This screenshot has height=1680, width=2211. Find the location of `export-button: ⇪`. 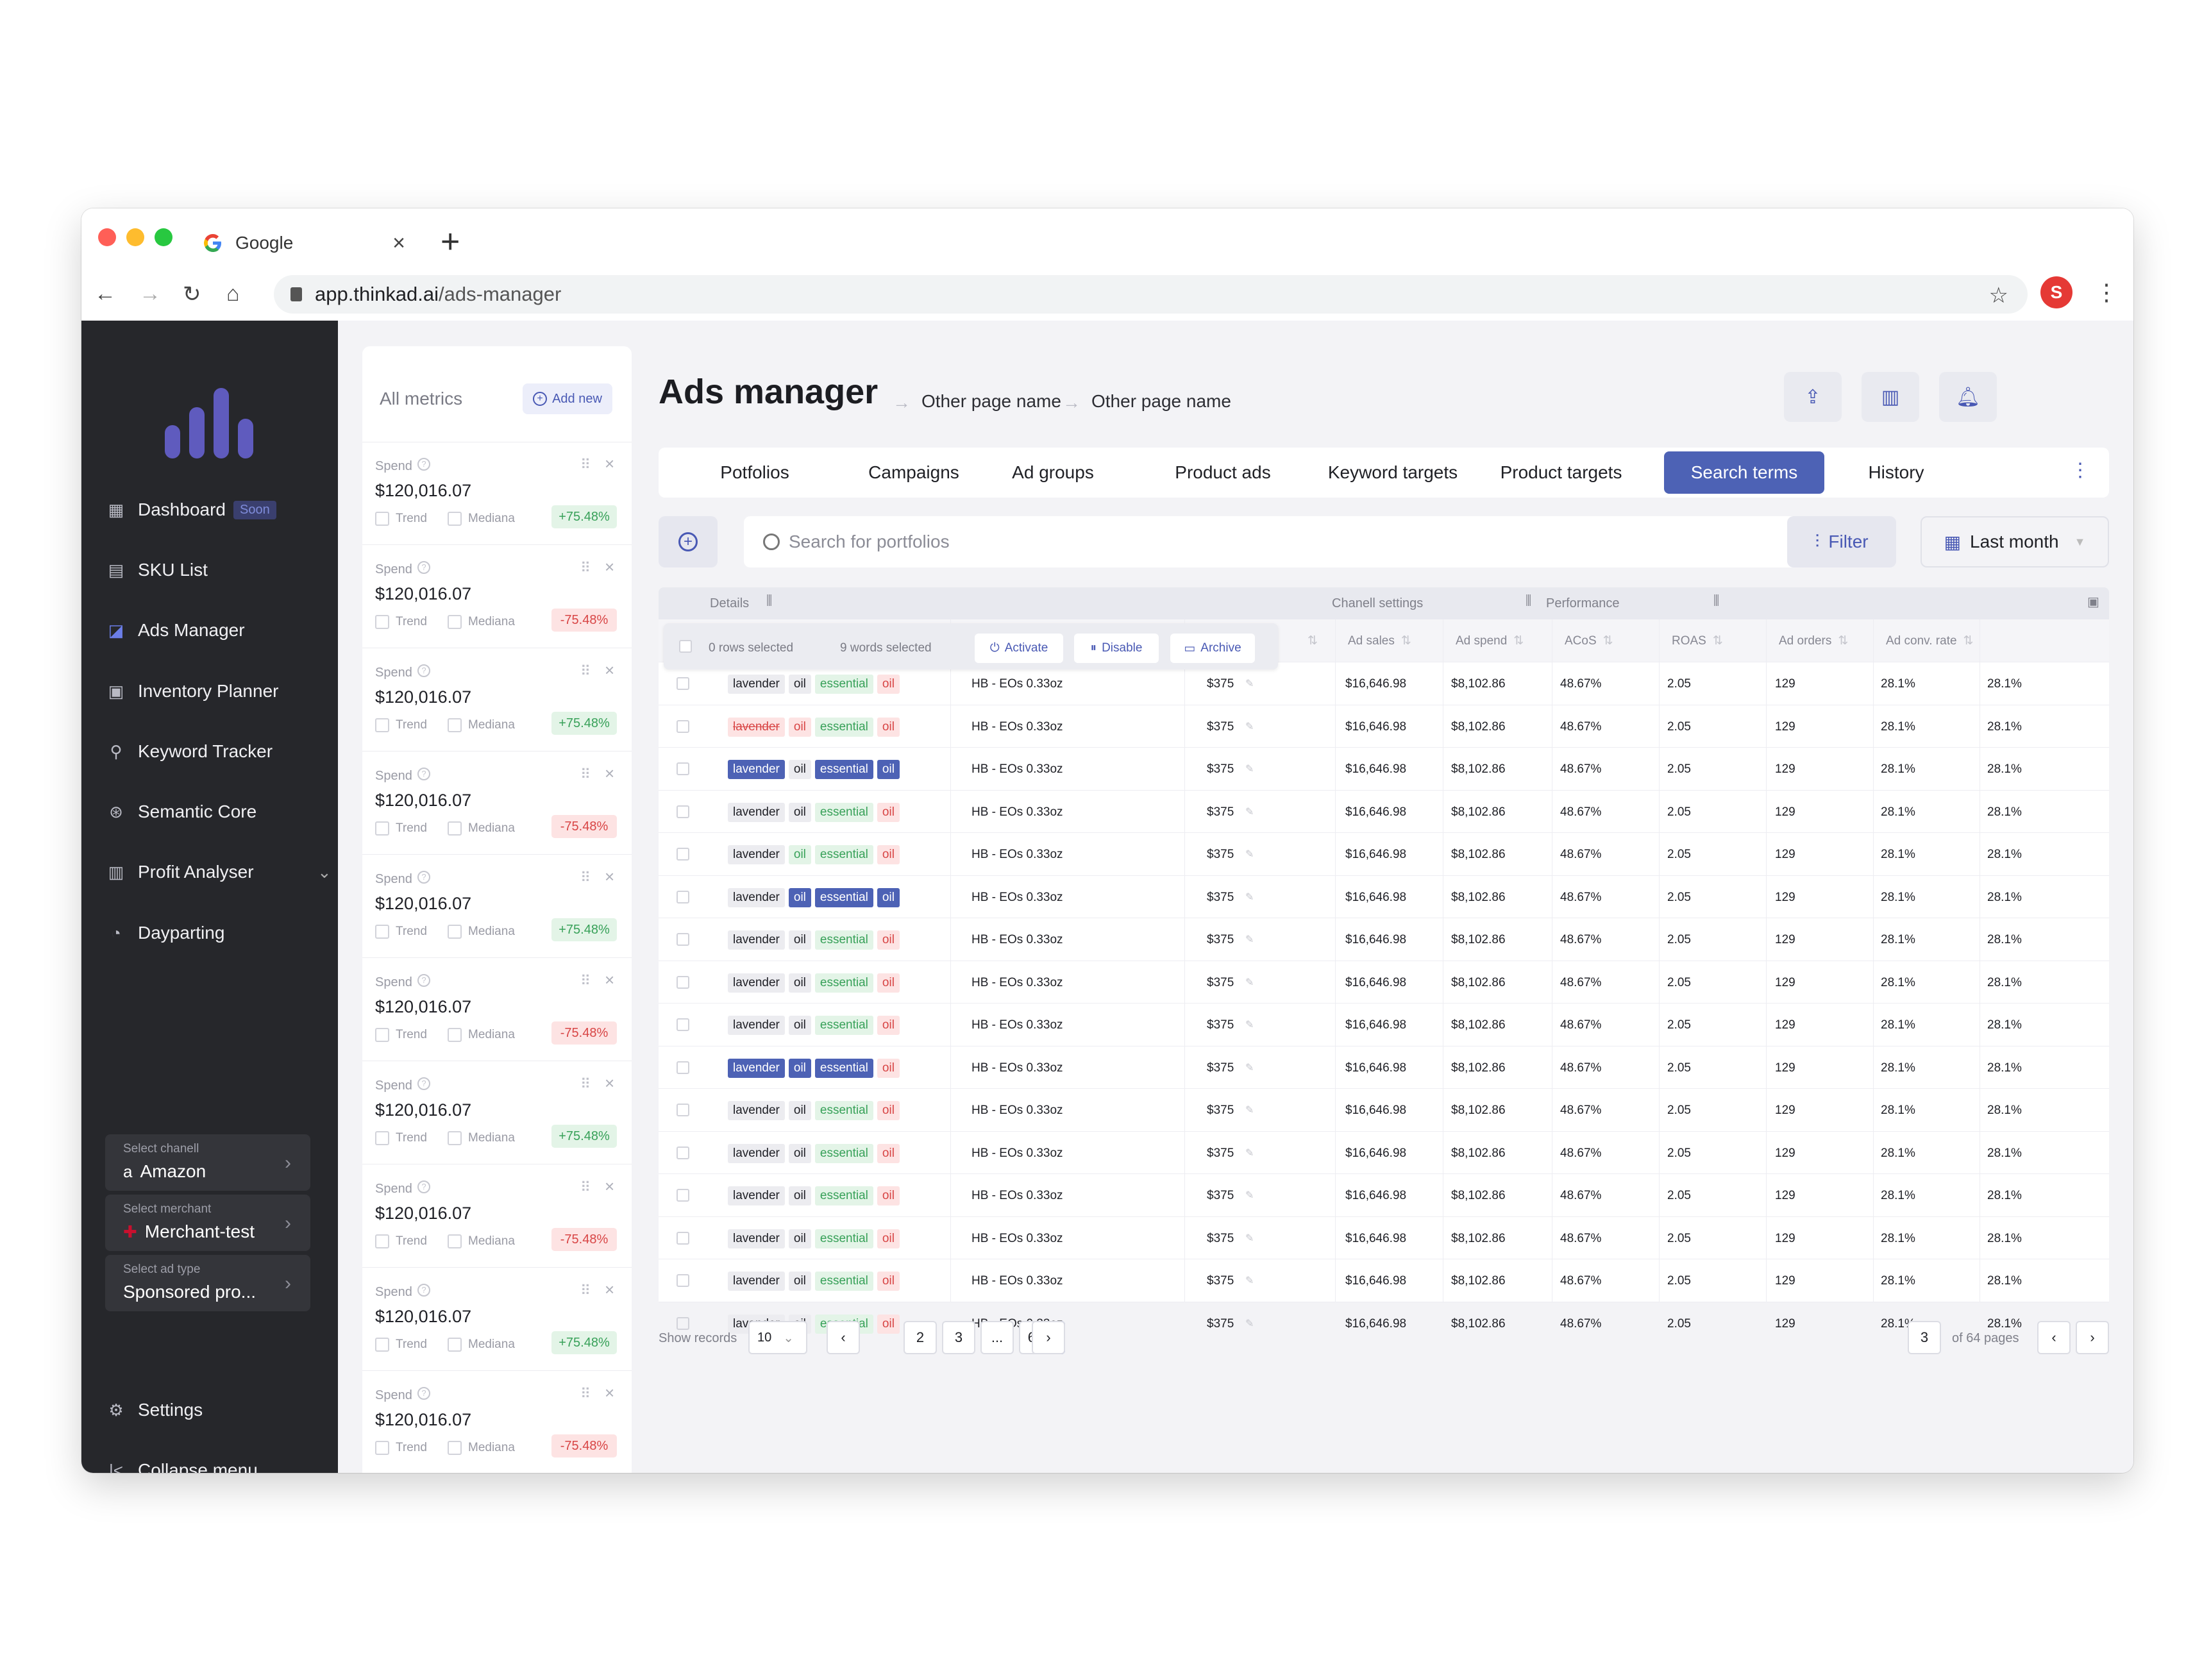

export-button: ⇪ is located at coordinates (1813, 397).